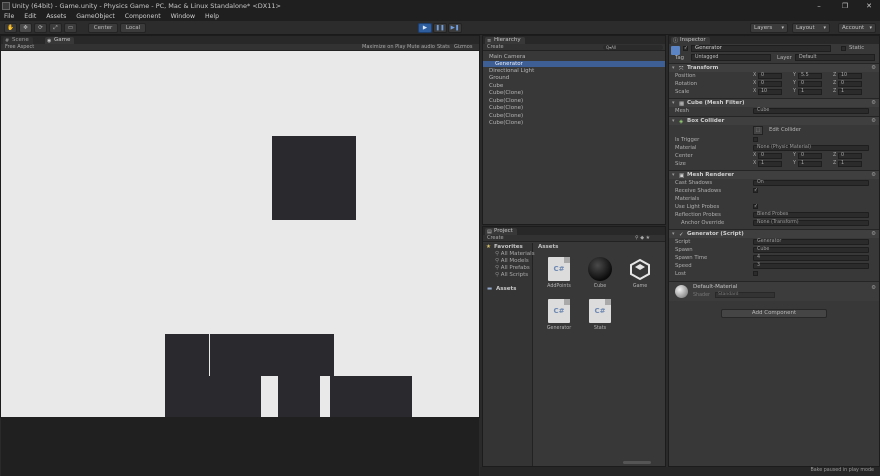 This screenshot has width=880, height=476. What do you see at coordinates (755, 139) in the screenshot?
I see `is-trigger-checkbox` at bounding box center [755, 139].